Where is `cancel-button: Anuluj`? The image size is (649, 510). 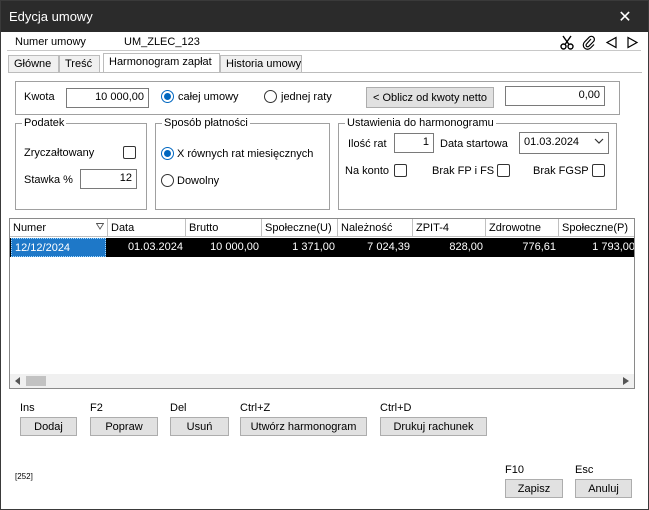 cancel-button: Anuluj is located at coordinates (603, 488).